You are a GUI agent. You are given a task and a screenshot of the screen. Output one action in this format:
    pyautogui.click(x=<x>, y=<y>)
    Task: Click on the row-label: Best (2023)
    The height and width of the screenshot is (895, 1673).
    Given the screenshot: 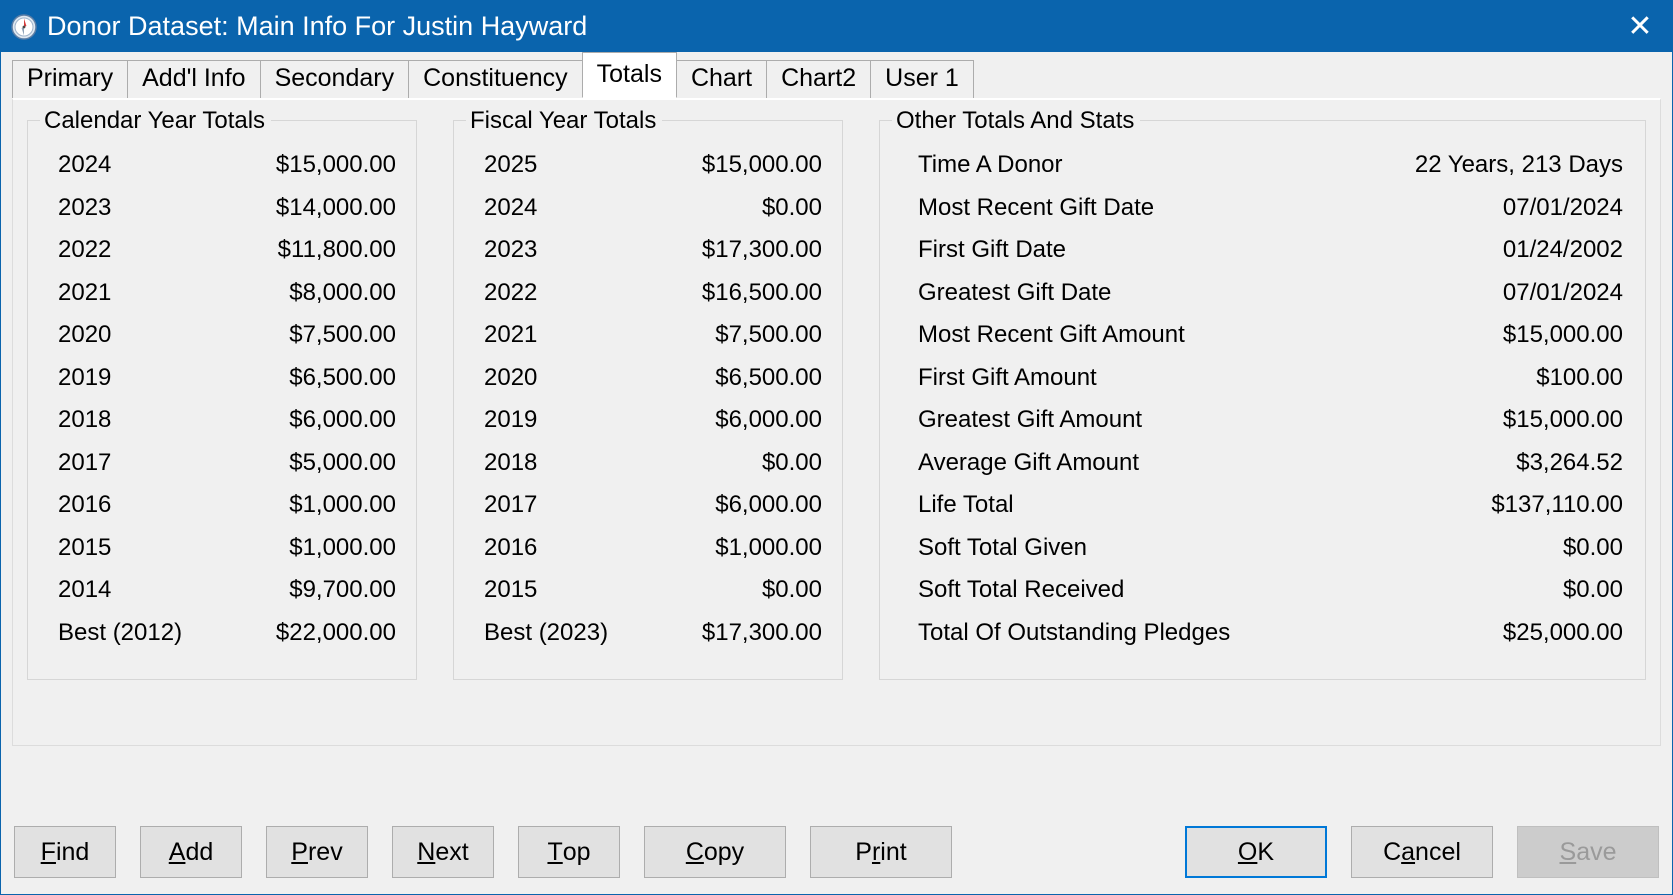 What is the action you would take?
    pyautogui.click(x=546, y=632)
    